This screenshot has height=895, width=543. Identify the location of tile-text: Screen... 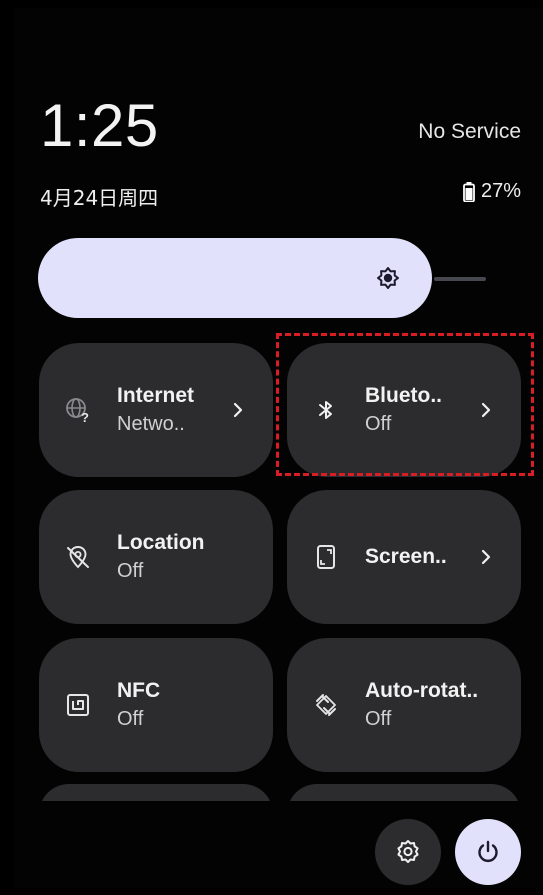
(406, 557).